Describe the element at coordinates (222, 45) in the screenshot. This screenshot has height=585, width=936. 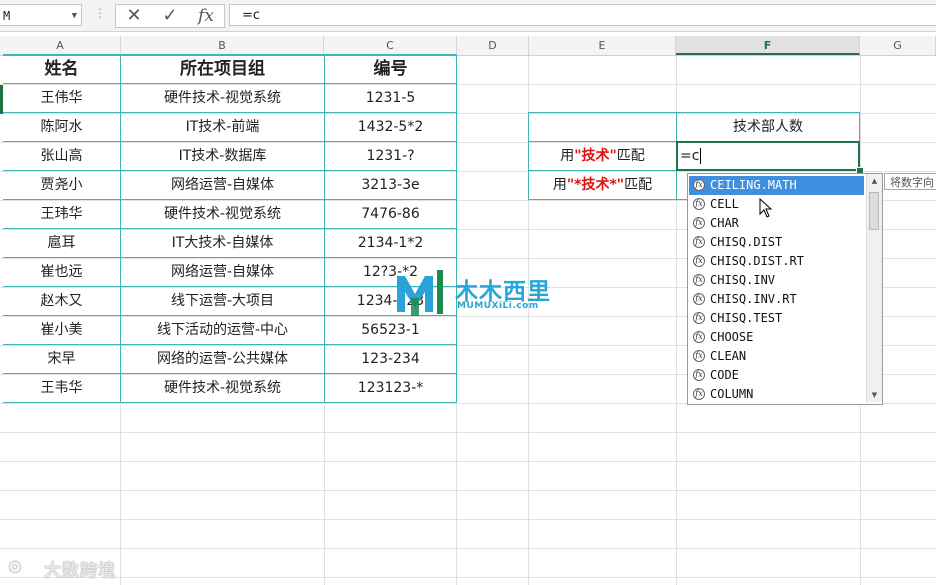
I see `column-header-b: B` at that location.